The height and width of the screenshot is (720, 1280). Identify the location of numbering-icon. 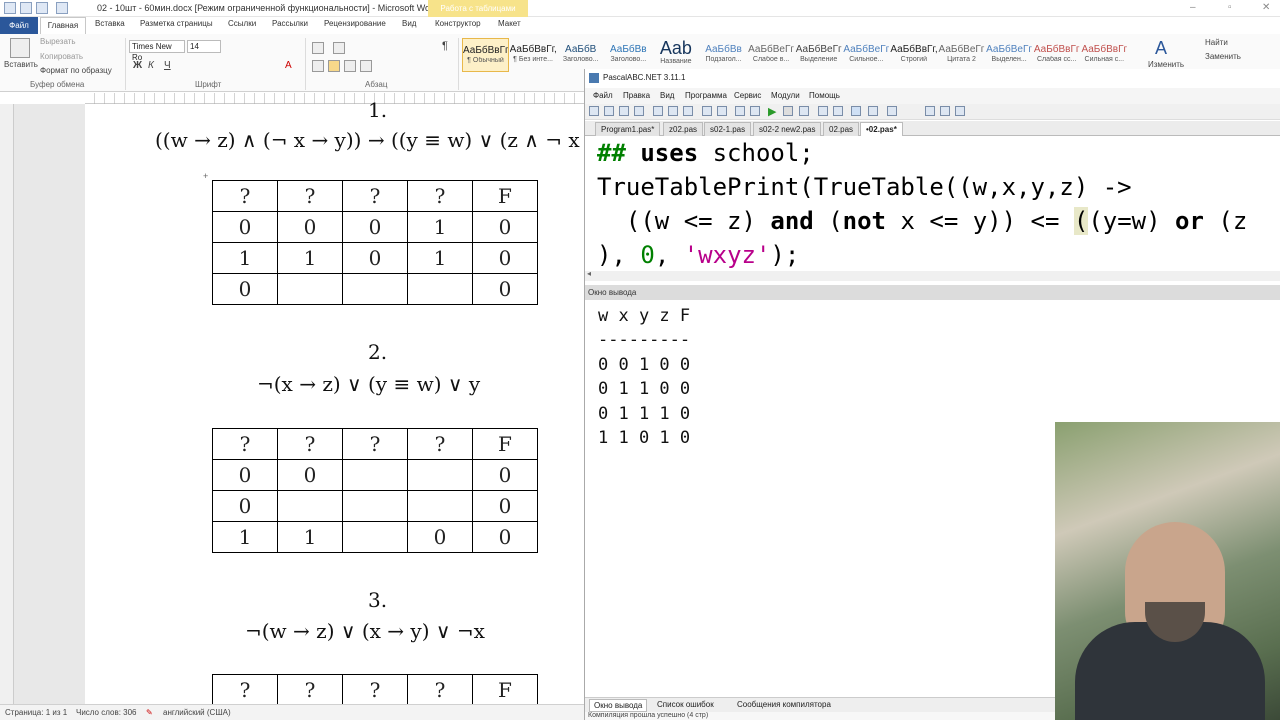
(339, 48).